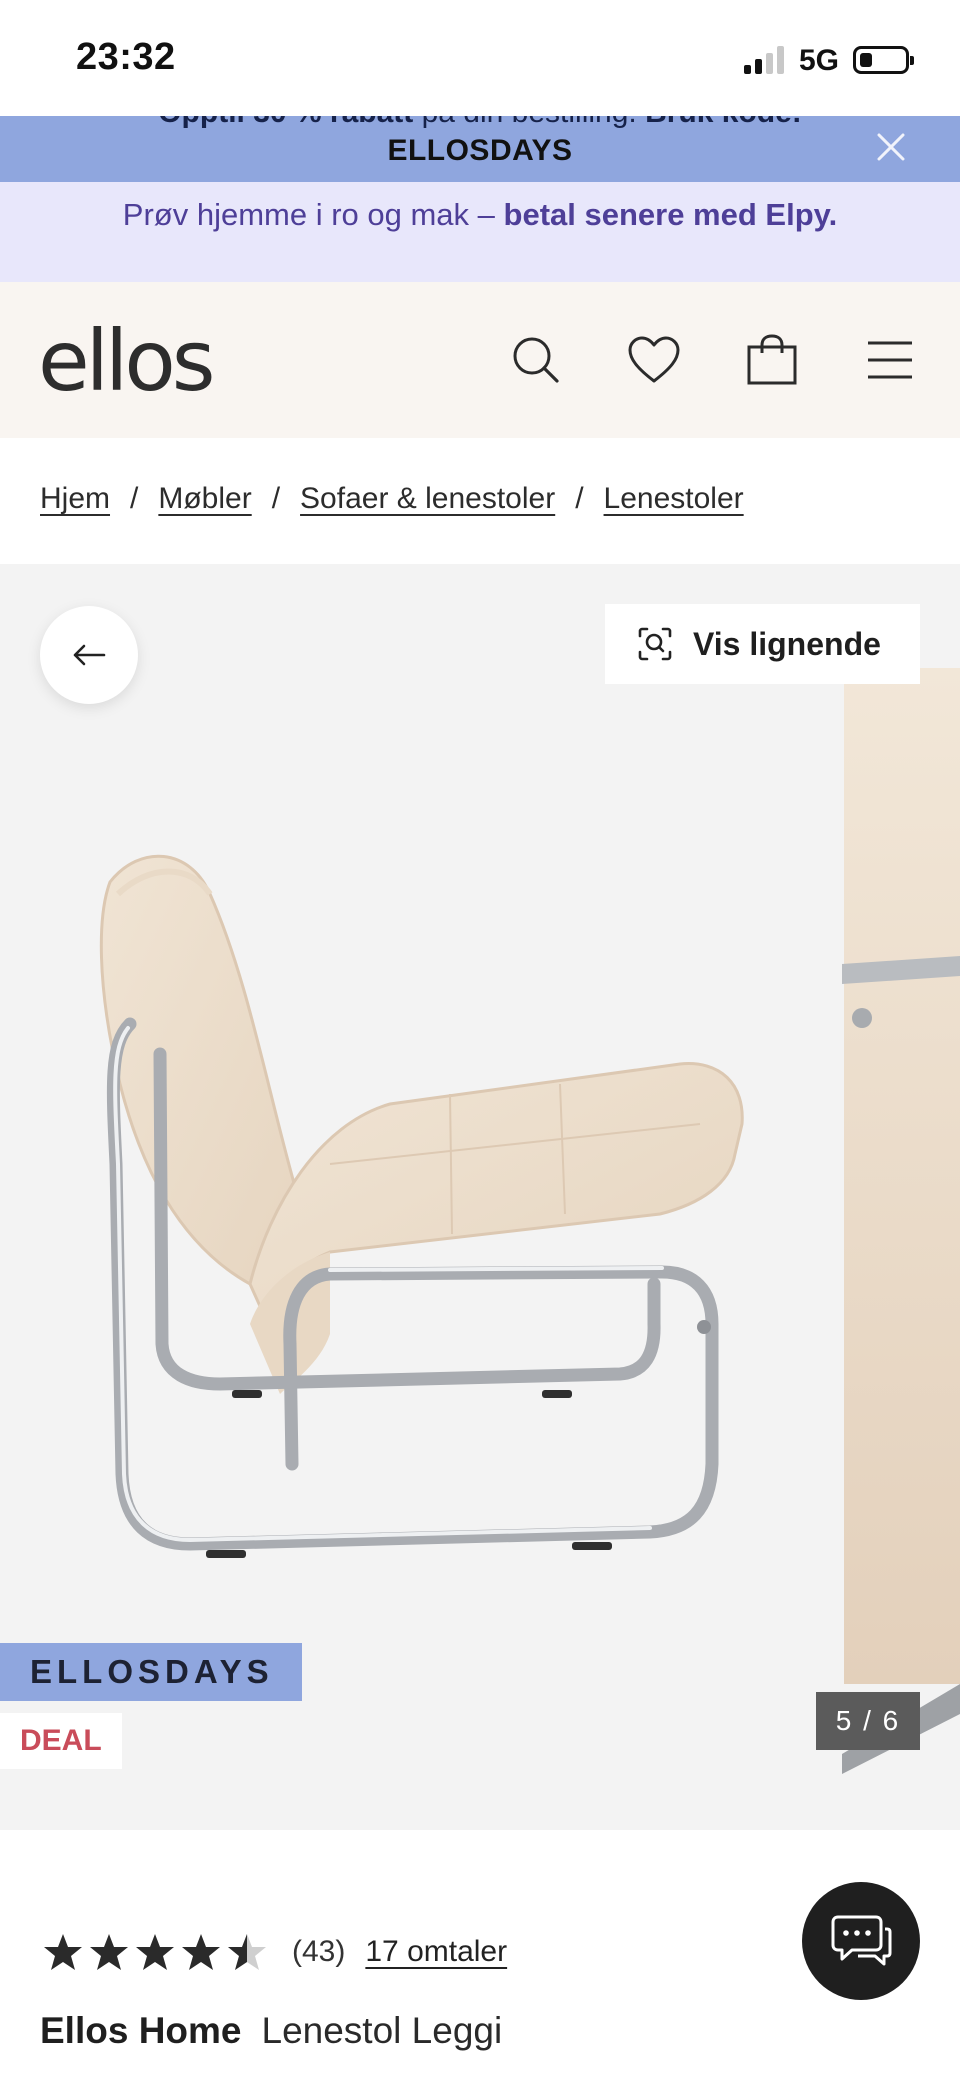  What do you see at coordinates (674, 498) in the screenshot?
I see `breadcrumb-armchairs: Lenestoler` at bounding box center [674, 498].